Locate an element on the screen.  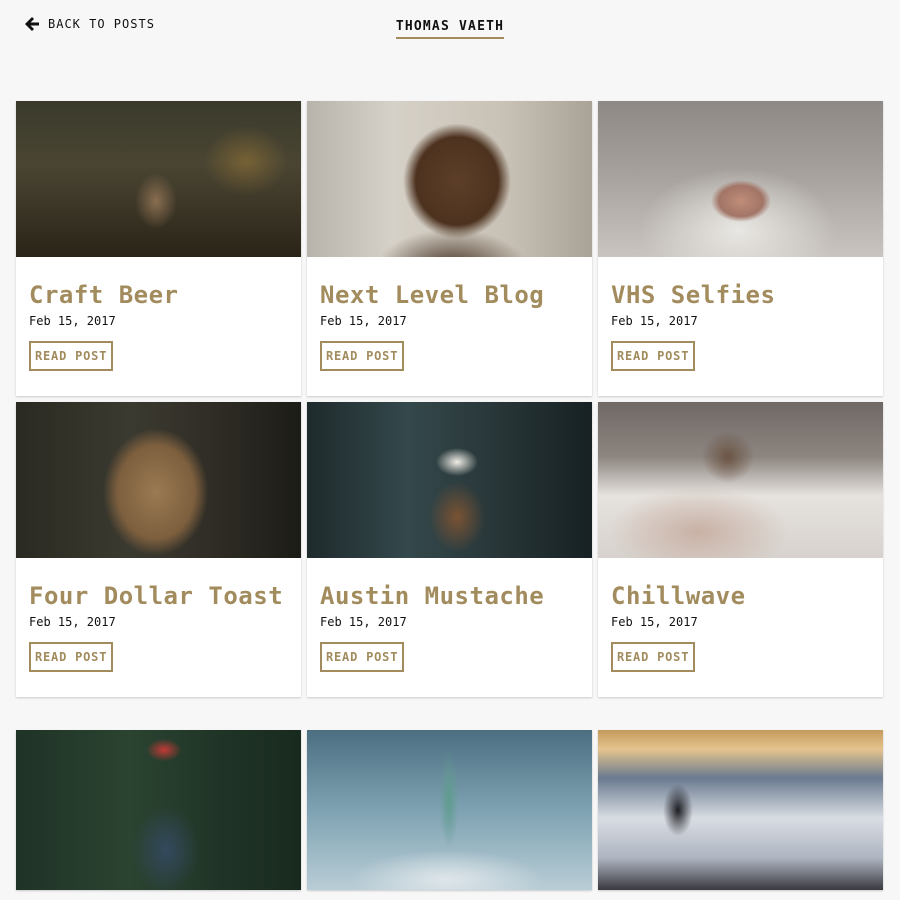
cat-nose-photo is located at coordinates (740, 179).